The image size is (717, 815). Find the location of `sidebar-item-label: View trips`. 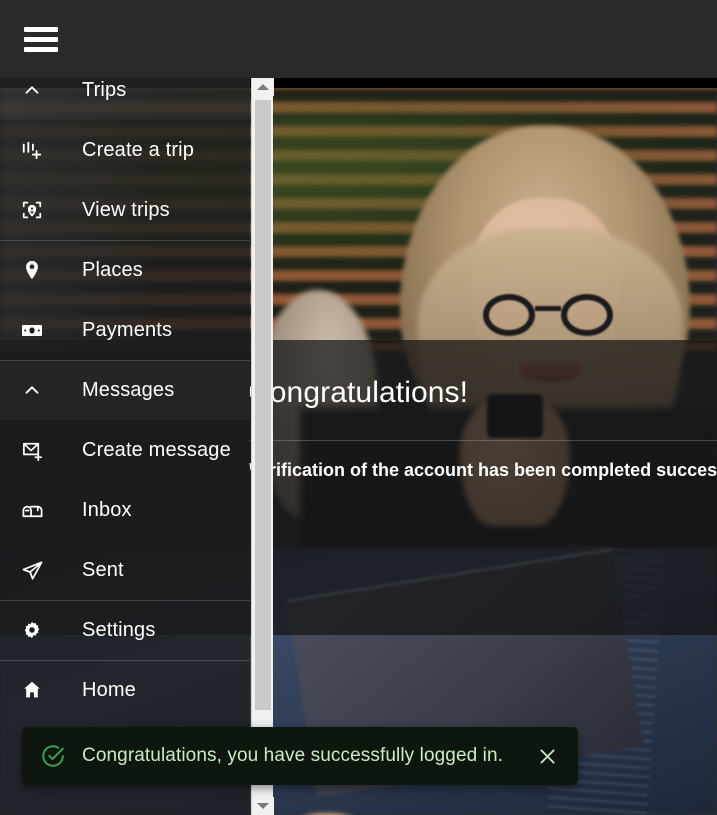

sidebar-item-label: View trips is located at coordinates (126, 209).